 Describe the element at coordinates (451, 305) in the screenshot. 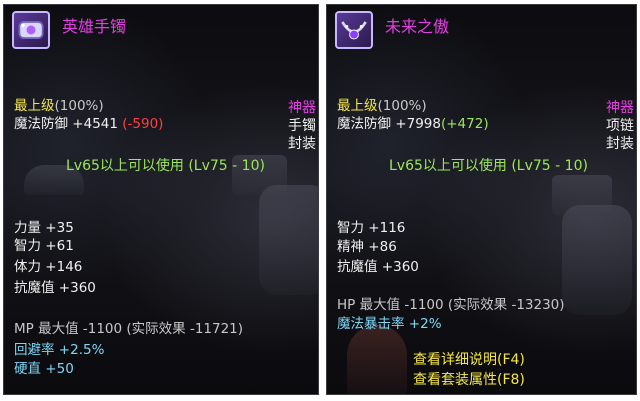

I see `bonus-penalty: HP 最大值 -1100 (实际效果 -13230)` at that location.